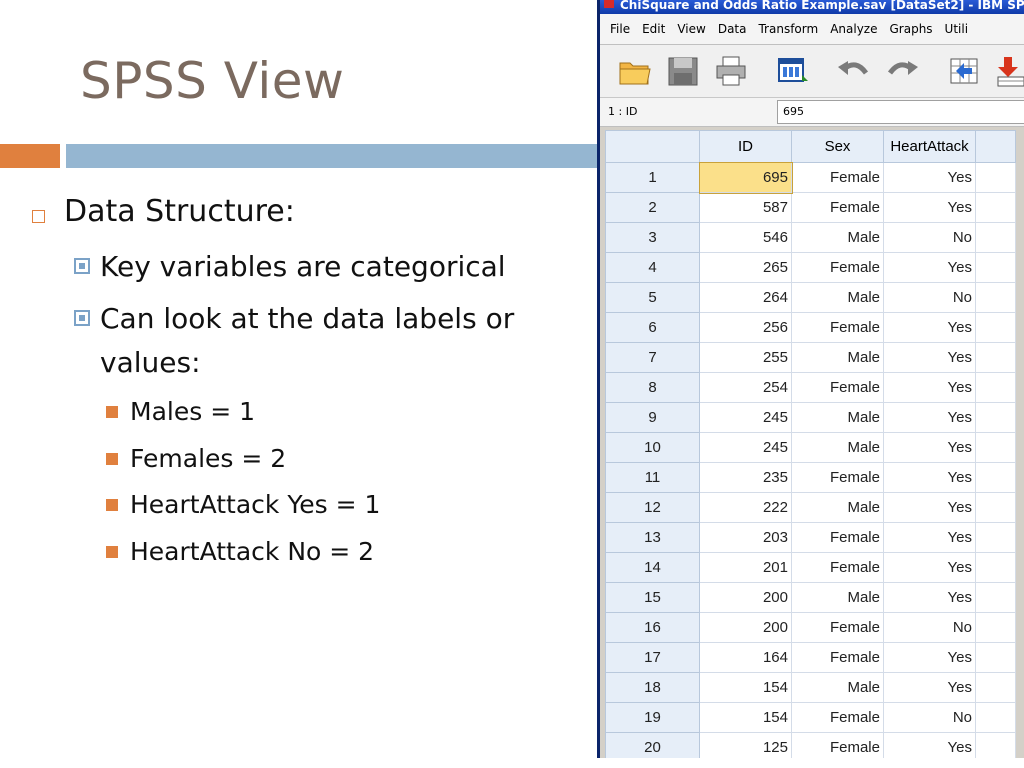 This screenshot has width=1024, height=768. Describe the element at coordinates (691, 29) in the screenshot. I see `menu-view: View` at that location.